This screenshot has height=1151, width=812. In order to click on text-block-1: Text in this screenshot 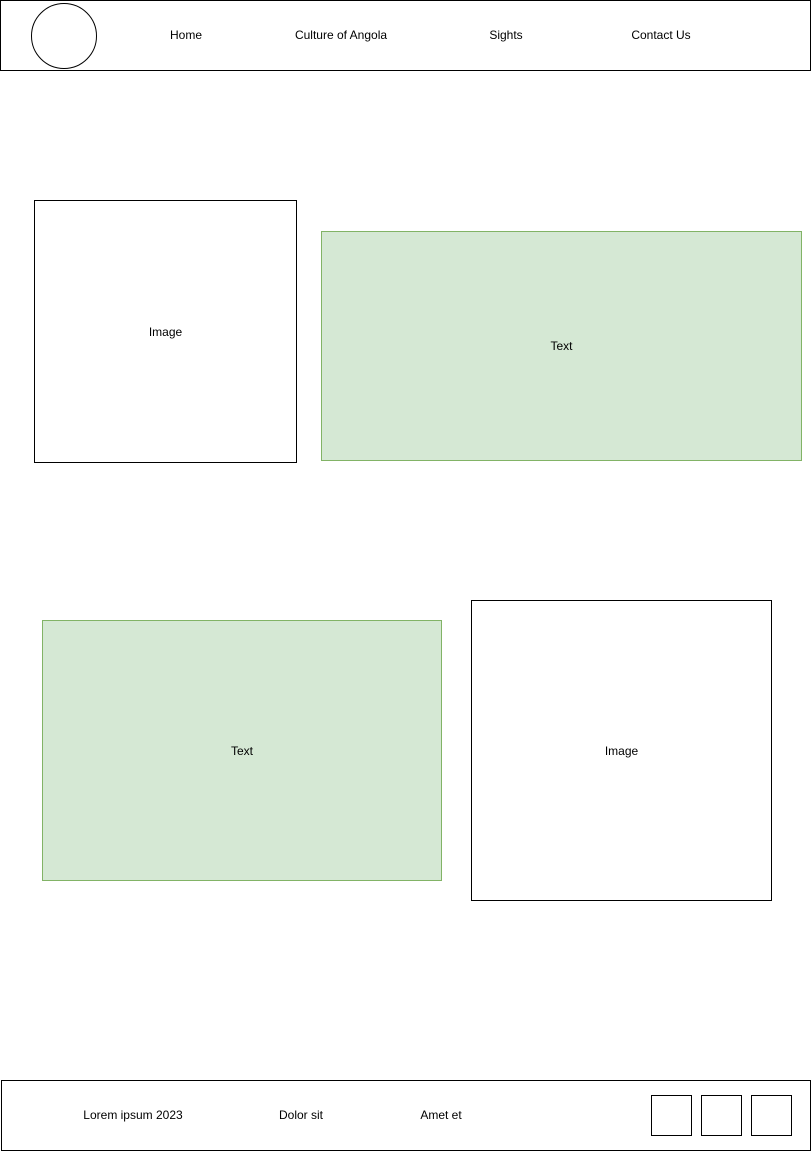, I will do `click(561, 346)`.